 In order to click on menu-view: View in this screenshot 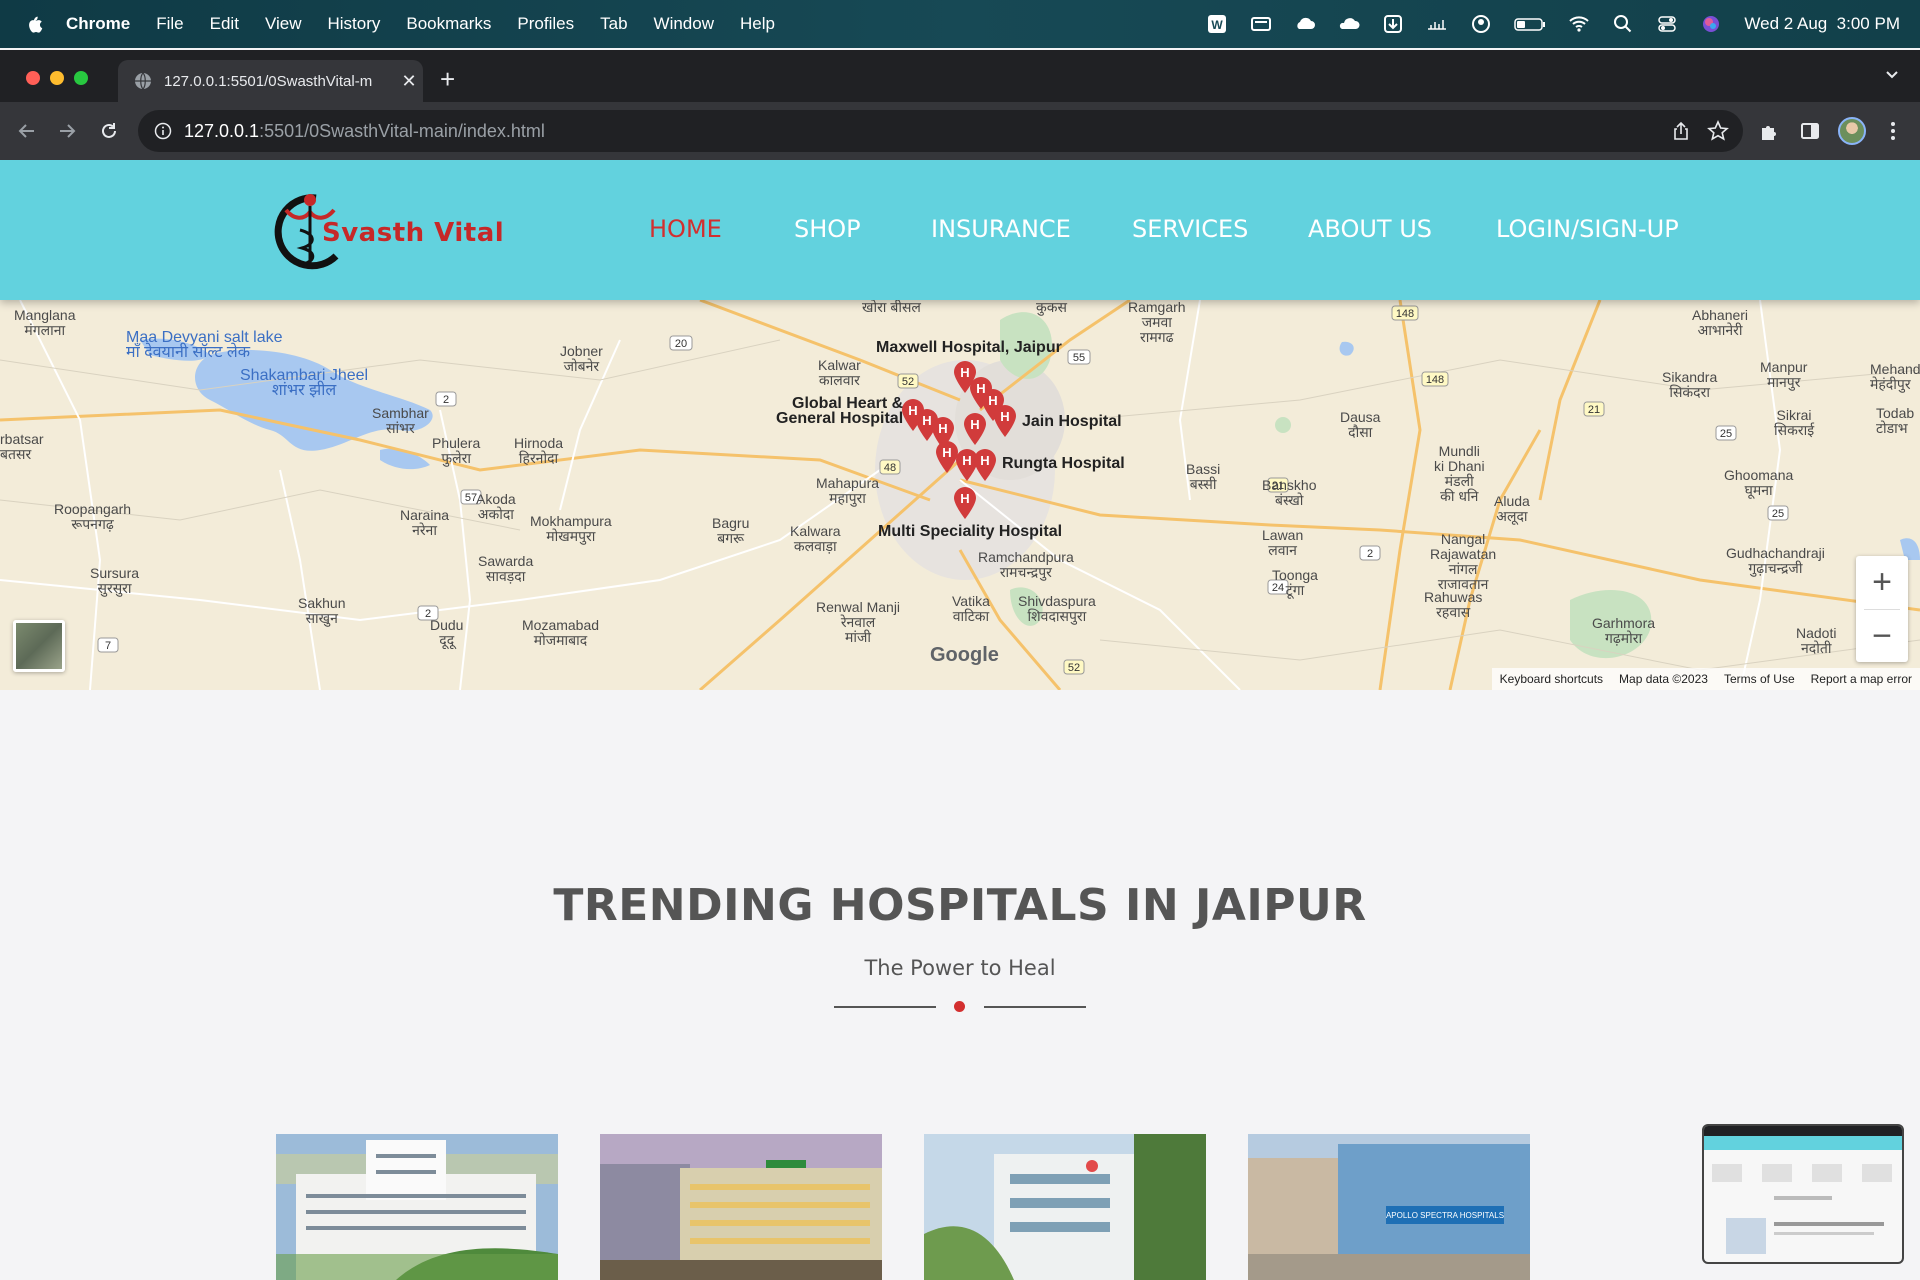, I will do `click(283, 24)`.